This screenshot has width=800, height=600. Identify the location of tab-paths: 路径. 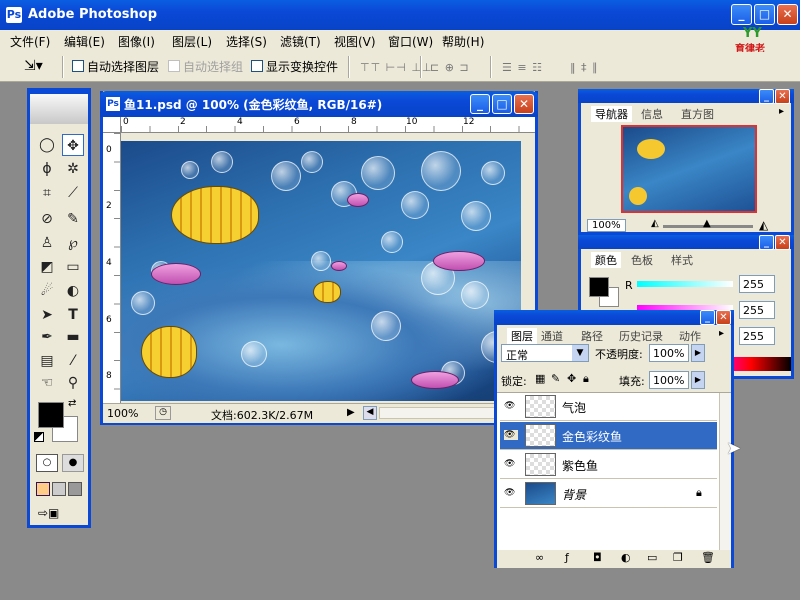
(592, 336).